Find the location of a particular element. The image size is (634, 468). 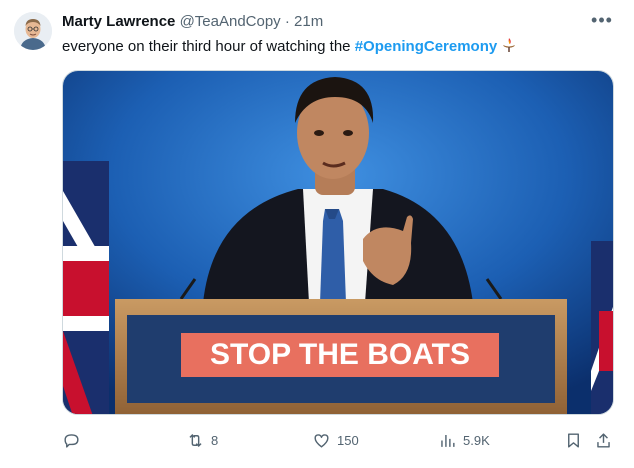

tweet-actions-bar: 8 150 5.9K is located at coordinates (342, 440).